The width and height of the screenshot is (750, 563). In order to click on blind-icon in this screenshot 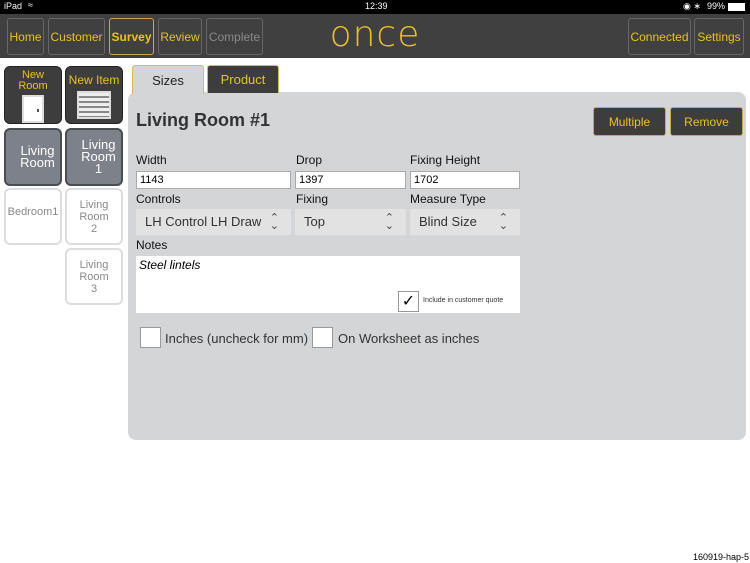, I will do `click(94, 105)`.